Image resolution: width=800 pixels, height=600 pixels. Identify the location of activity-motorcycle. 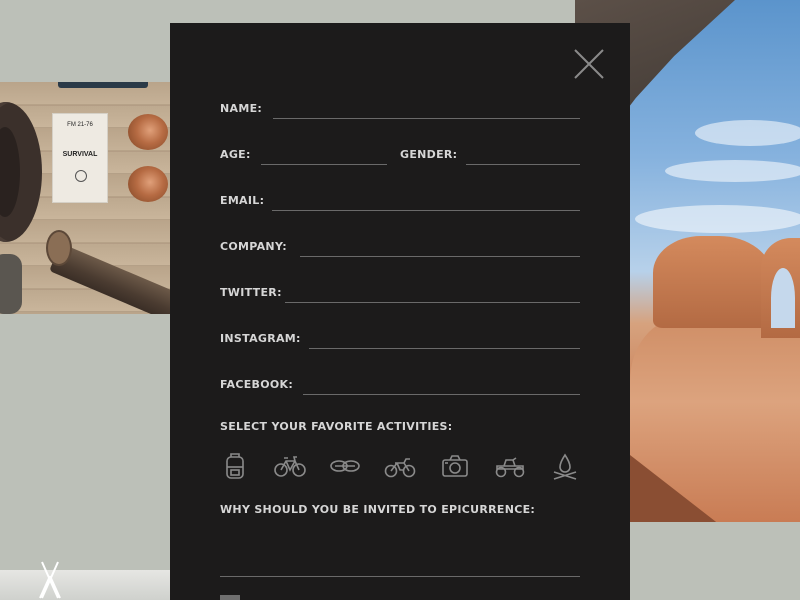
(400, 466).